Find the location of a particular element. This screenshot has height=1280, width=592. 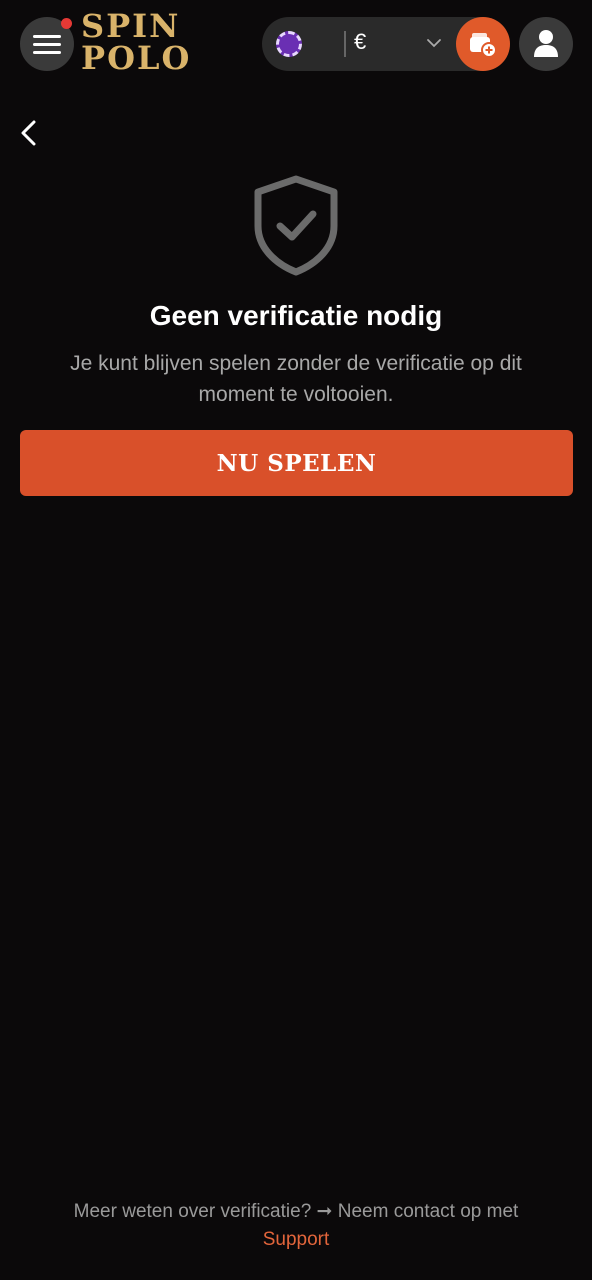

back-button is located at coordinates (29, 133).